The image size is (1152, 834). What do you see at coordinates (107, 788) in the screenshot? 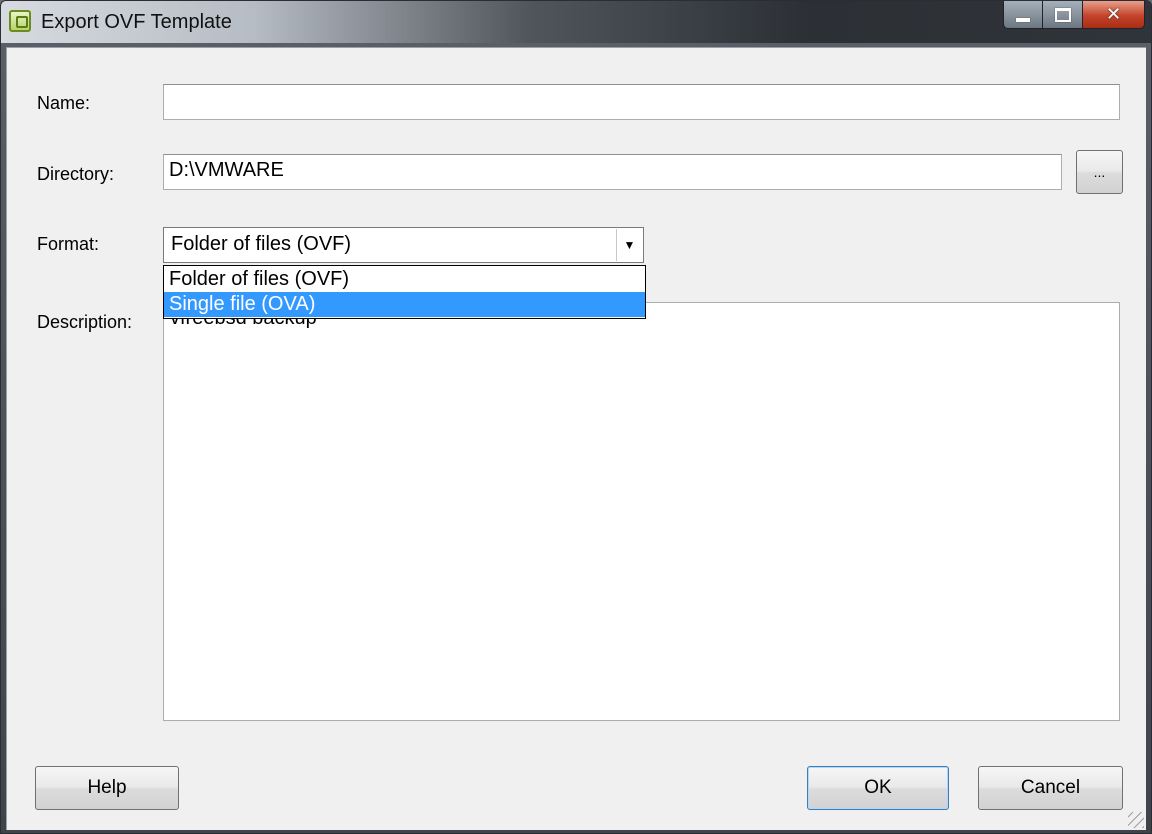
I see `help-button: Help` at bounding box center [107, 788].